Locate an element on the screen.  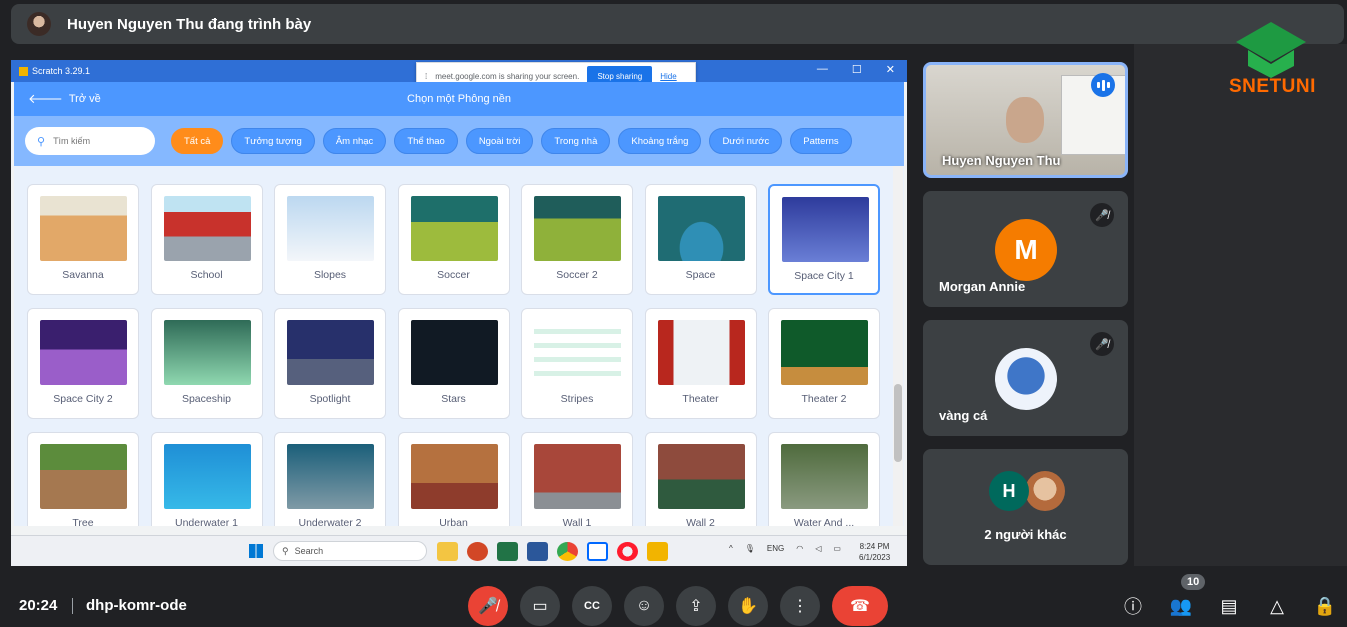
backdrop-card: Urban is located at coordinates (453, 479).